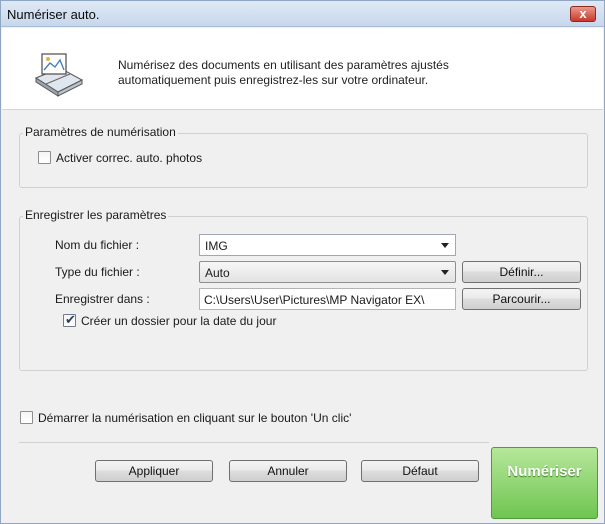 The height and width of the screenshot is (524, 605). I want to click on save-in-value: C:\Users\User\Pictures\MP Navigator EX\, so click(314, 300).